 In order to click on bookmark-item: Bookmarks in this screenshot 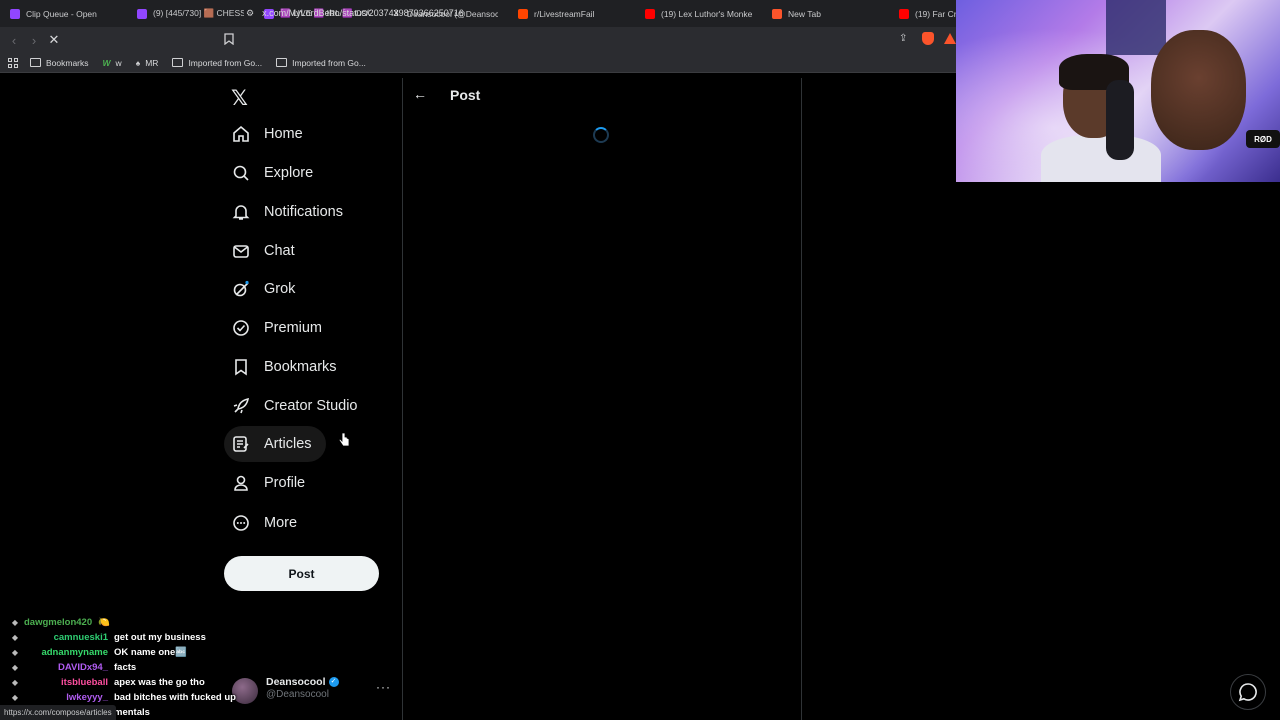, I will do `click(59, 63)`.